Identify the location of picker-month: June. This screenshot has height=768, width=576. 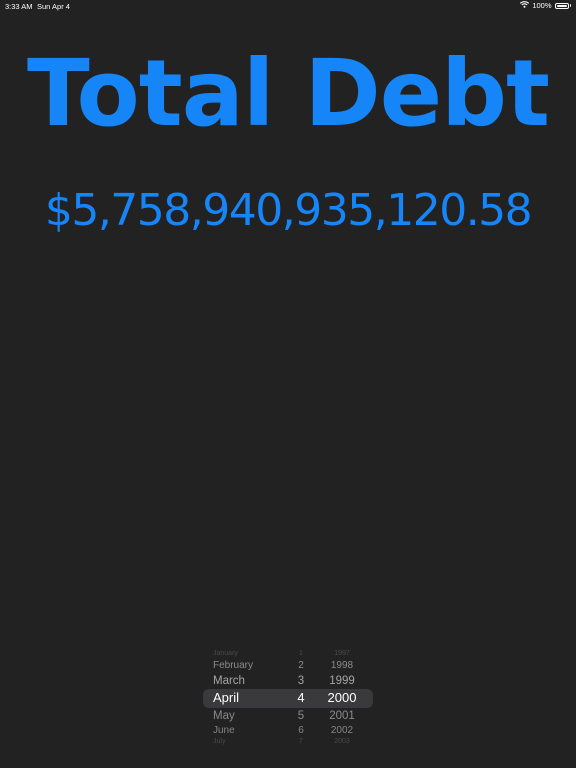
(224, 731).